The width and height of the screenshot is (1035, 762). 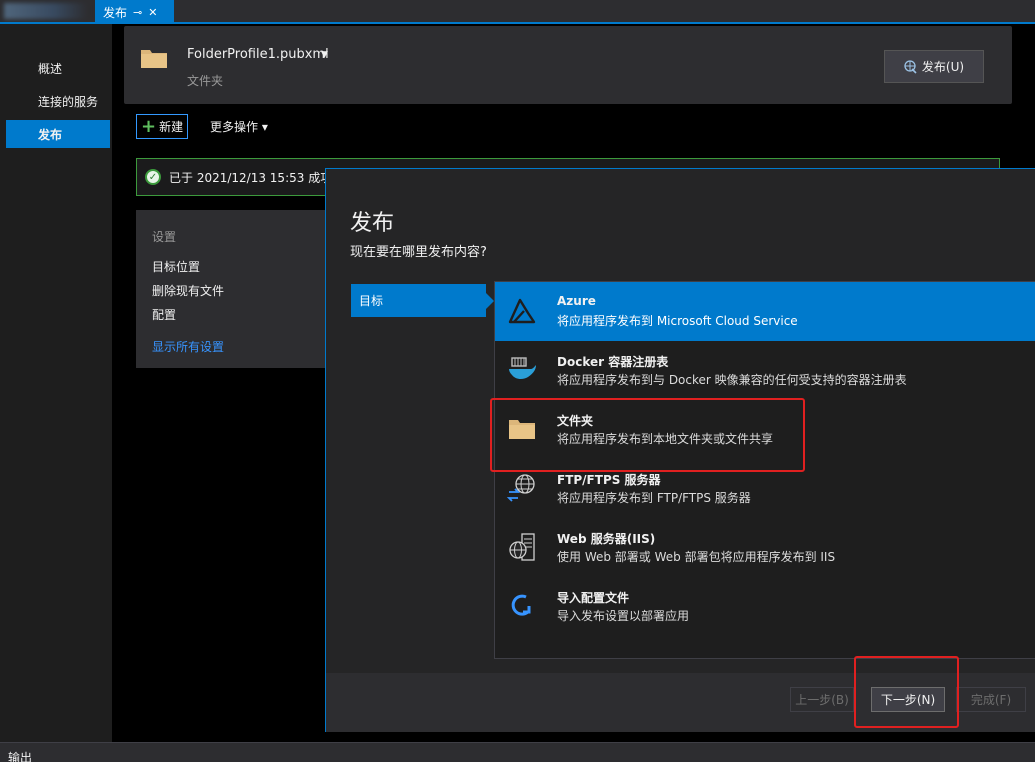 What do you see at coordinates (176, 267) in the screenshot?
I see `settings-row-target: 目标位置` at bounding box center [176, 267].